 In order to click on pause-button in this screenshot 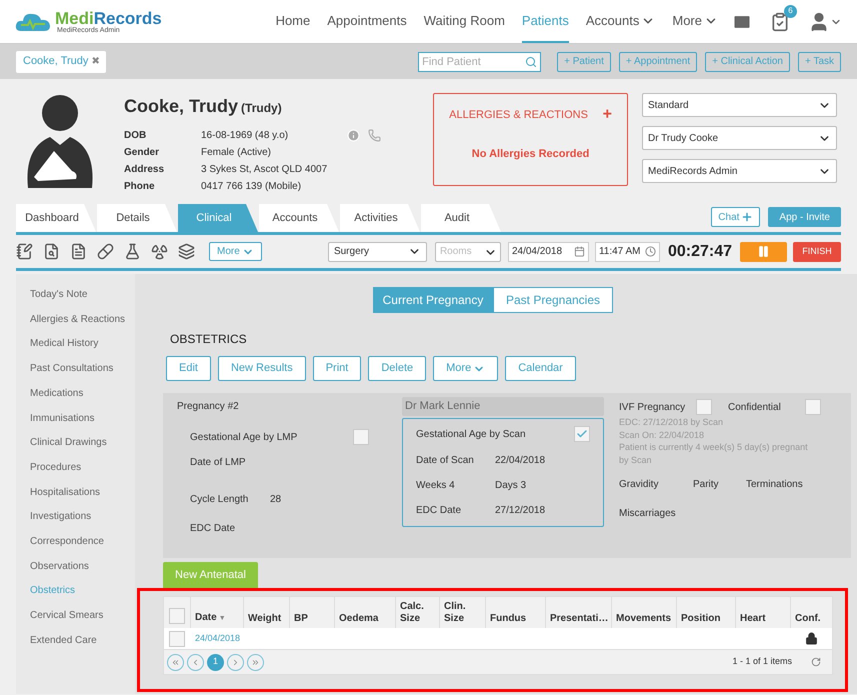, I will do `click(763, 252)`.